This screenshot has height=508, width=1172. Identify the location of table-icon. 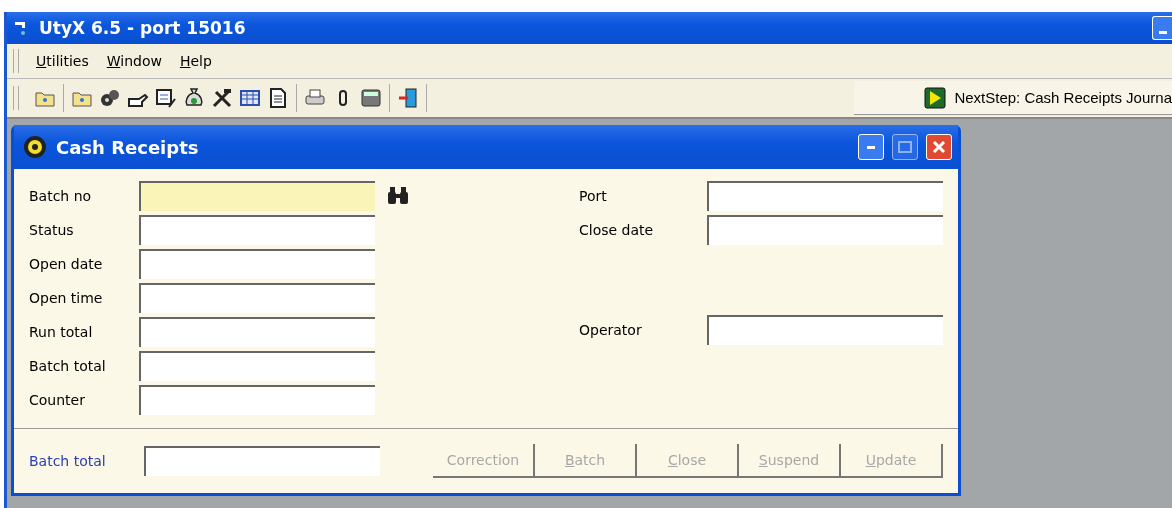
(250, 98).